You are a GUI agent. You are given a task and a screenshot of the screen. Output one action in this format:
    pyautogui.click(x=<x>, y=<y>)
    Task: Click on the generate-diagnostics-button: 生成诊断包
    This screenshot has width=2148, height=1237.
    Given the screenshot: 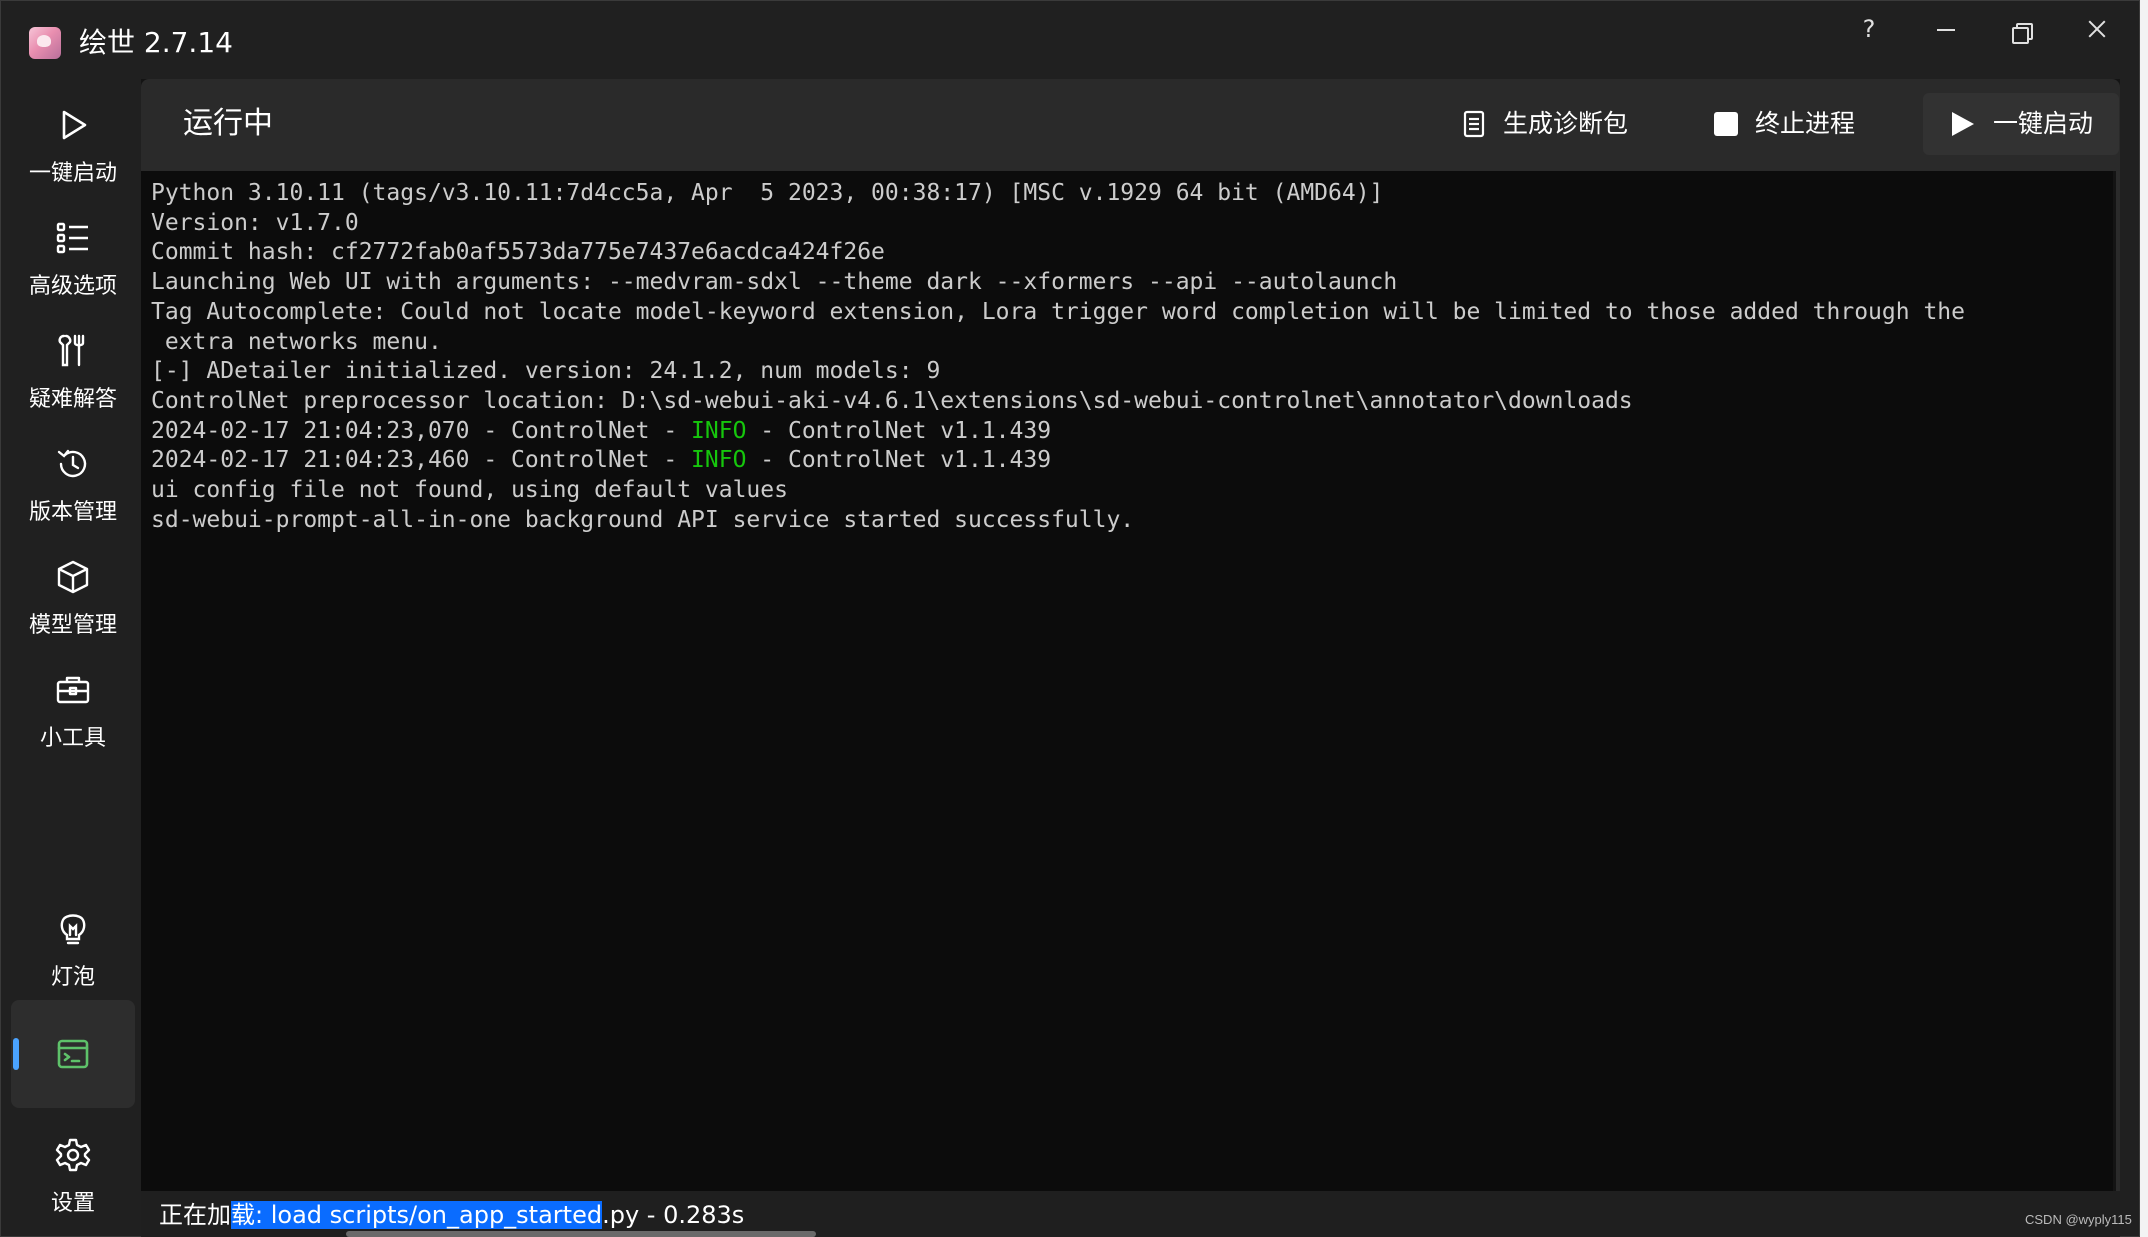 What is the action you would take?
    pyautogui.click(x=1559, y=124)
    